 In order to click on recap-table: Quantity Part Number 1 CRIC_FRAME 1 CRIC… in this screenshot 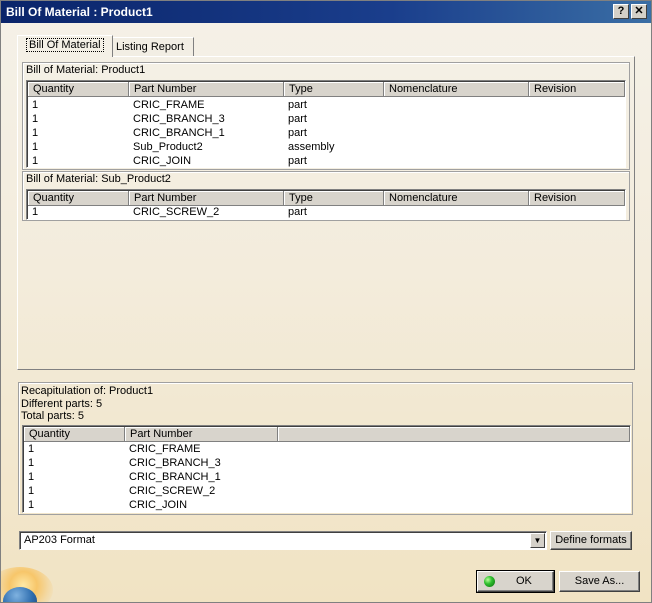, I will do `click(326, 469)`.